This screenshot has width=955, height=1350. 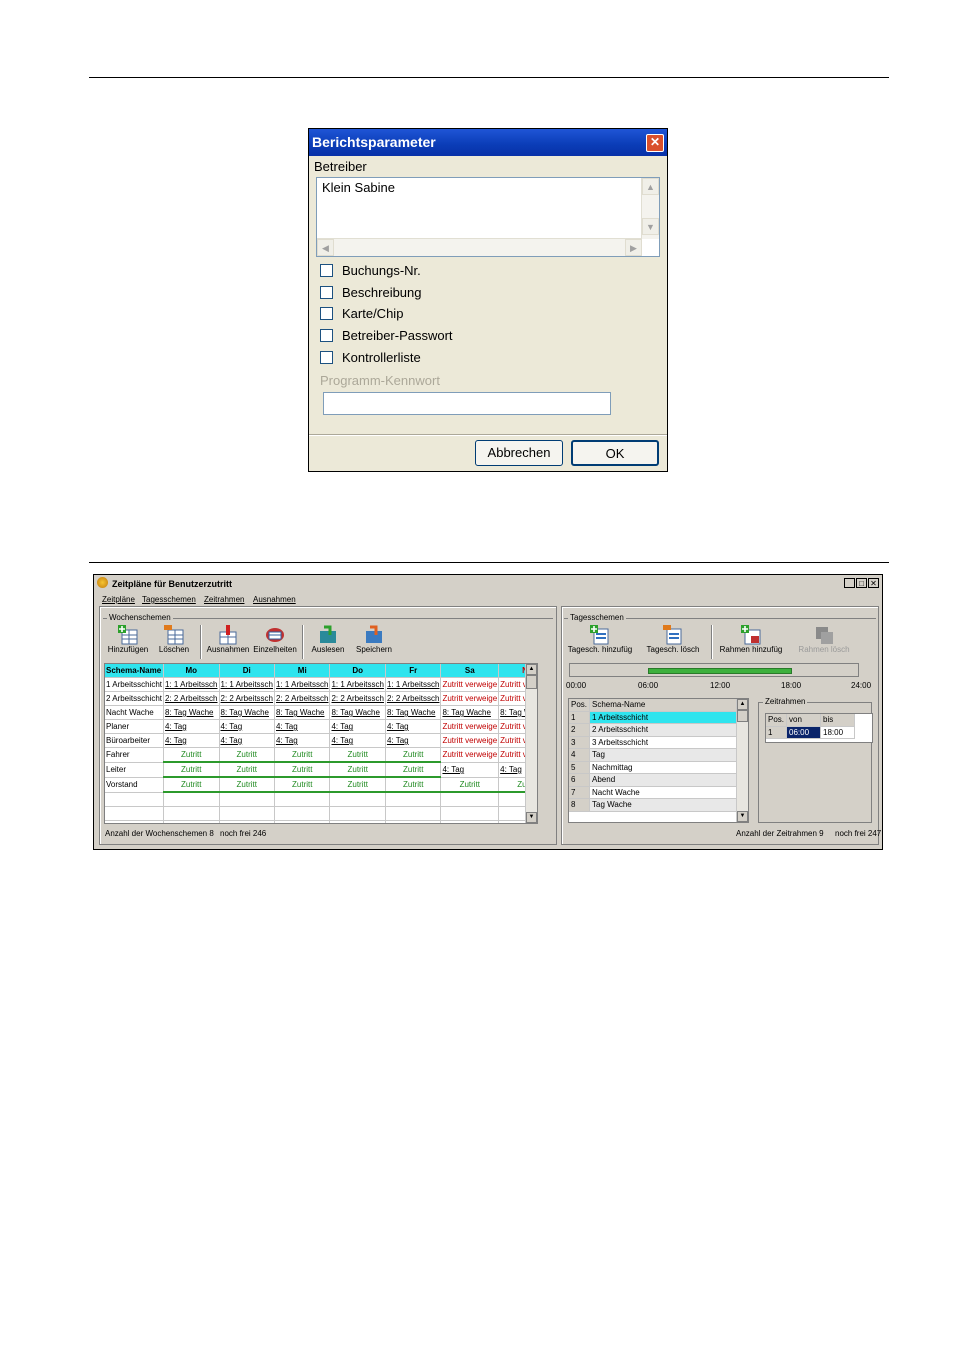 I want to click on group-title: Tagesschemen, so click(x=597, y=617).